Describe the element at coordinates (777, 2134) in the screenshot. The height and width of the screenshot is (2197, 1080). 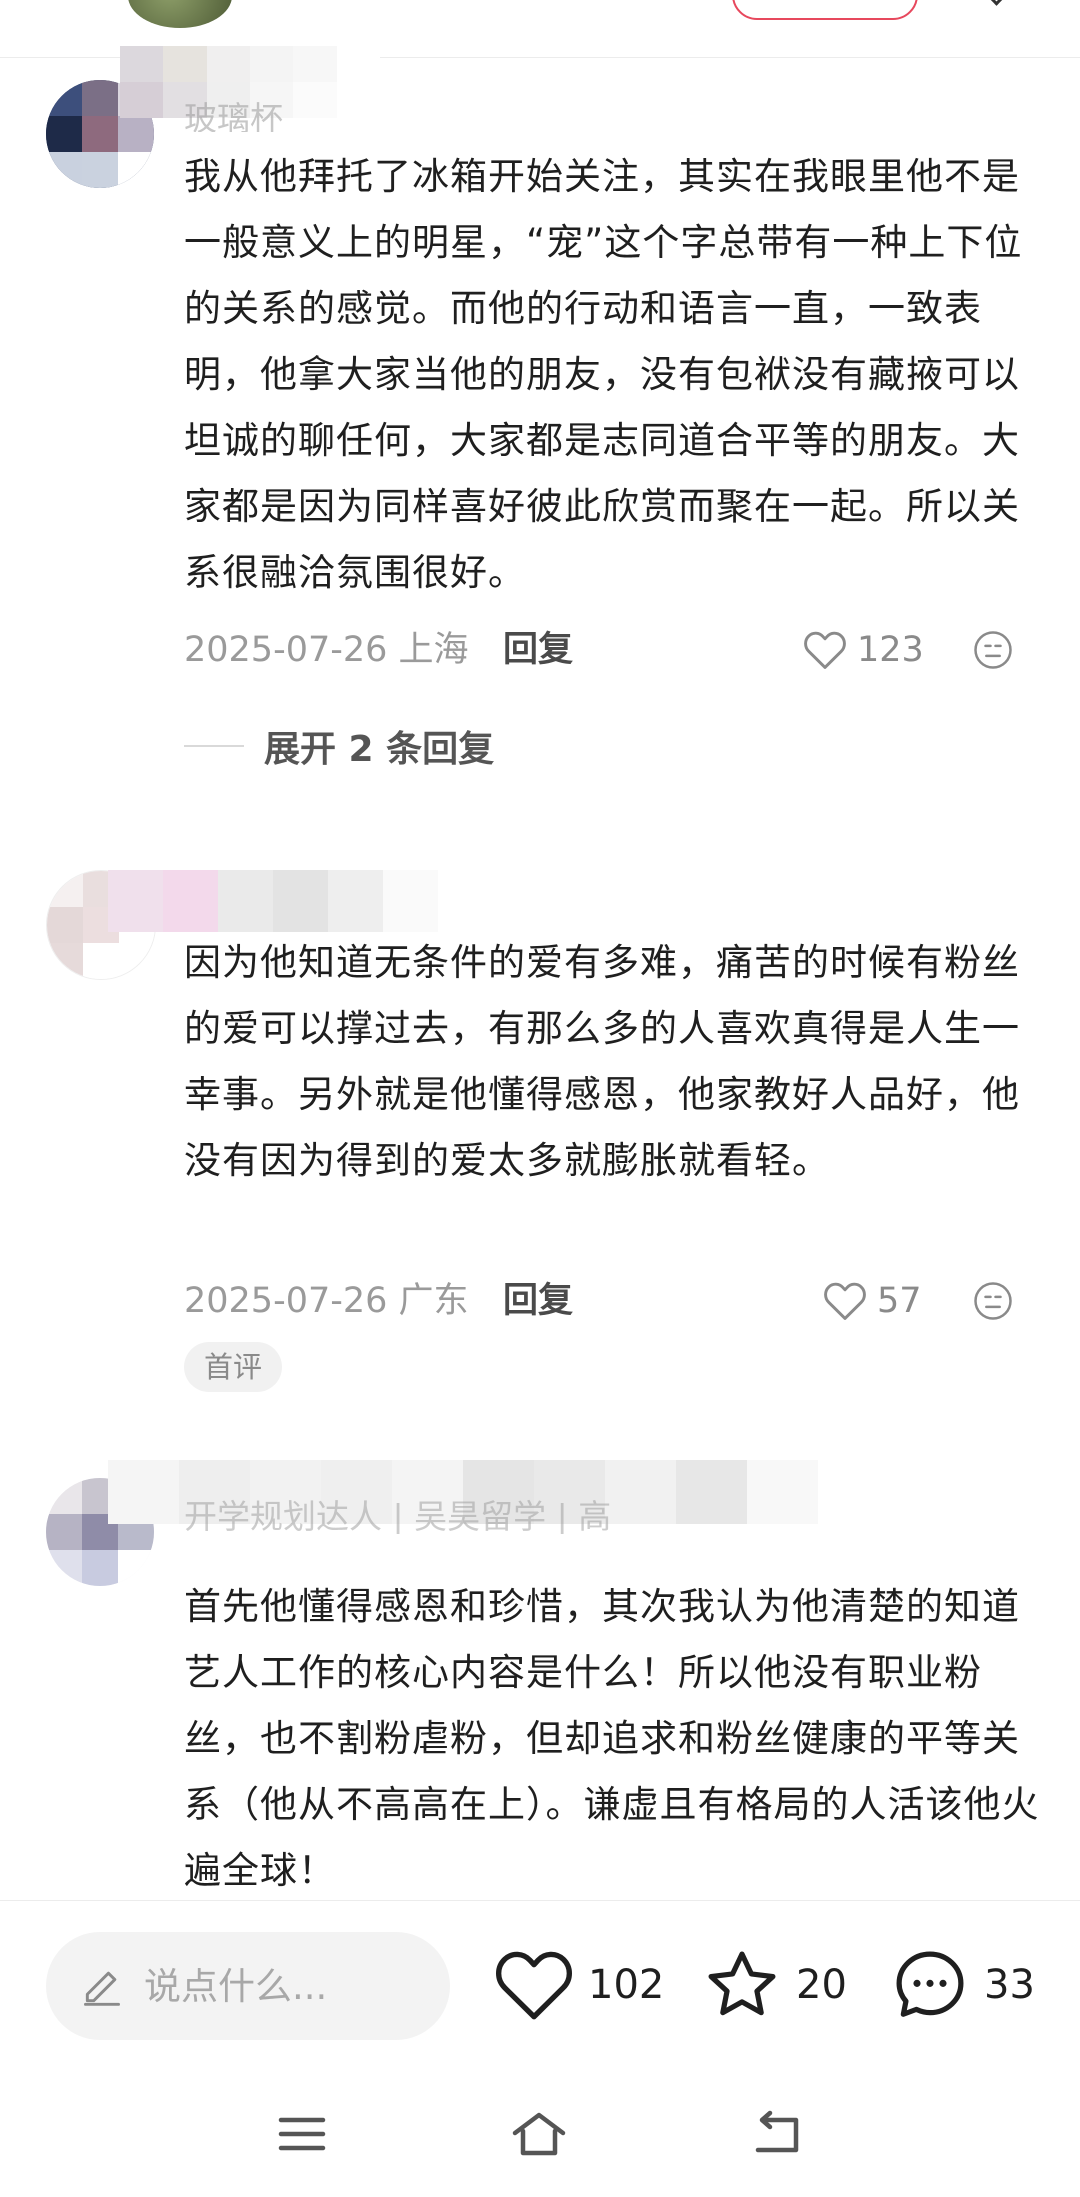
I see `back-icon` at that location.